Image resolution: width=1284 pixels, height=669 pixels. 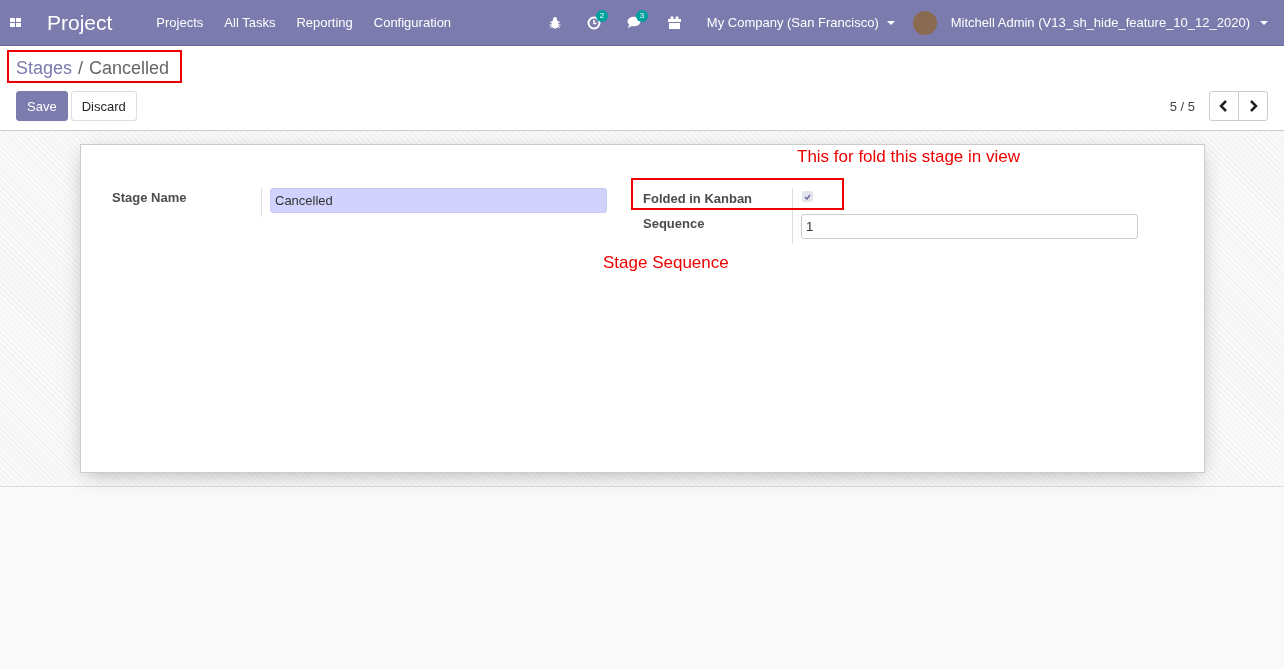 I want to click on company-switcher: My Company (San Francisco), so click(x=800, y=22).